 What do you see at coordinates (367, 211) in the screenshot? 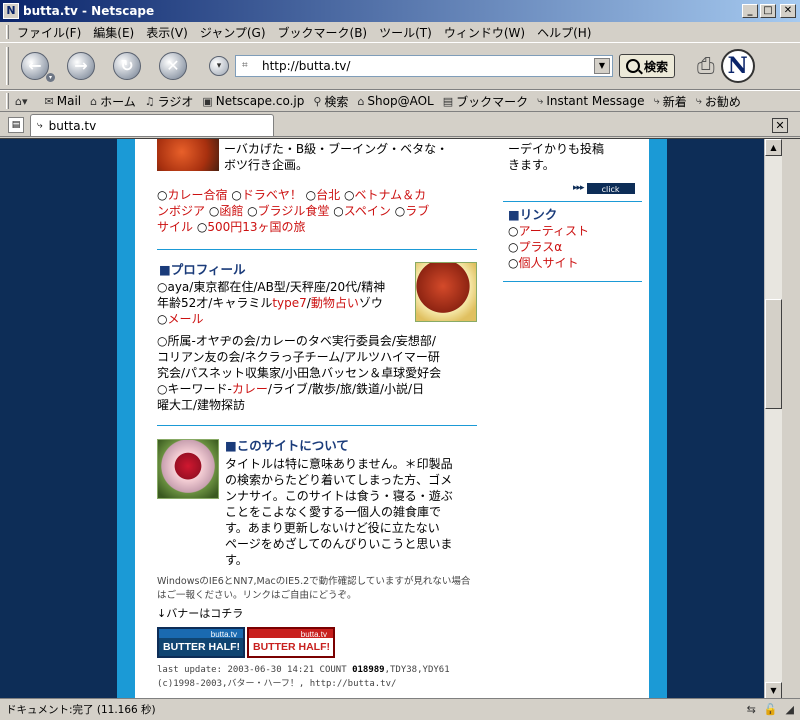
I see `link-spain: スペイン` at bounding box center [367, 211].